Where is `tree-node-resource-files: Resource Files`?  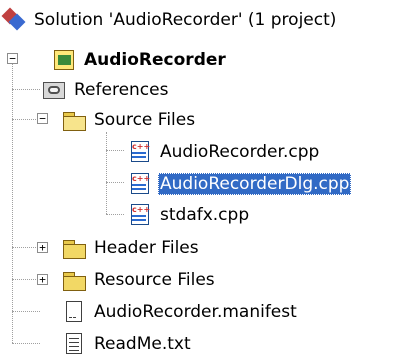
tree-node-resource-files: Resource Files is located at coordinates (139, 279).